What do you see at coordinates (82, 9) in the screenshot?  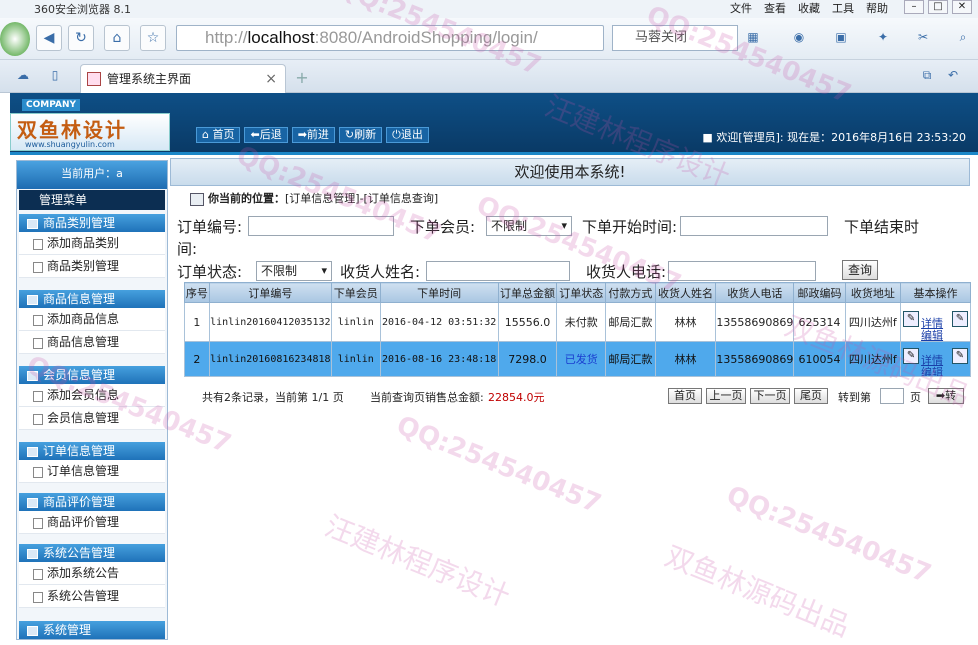 I see `browser-title: 360安全浏览器 8.1` at bounding box center [82, 9].